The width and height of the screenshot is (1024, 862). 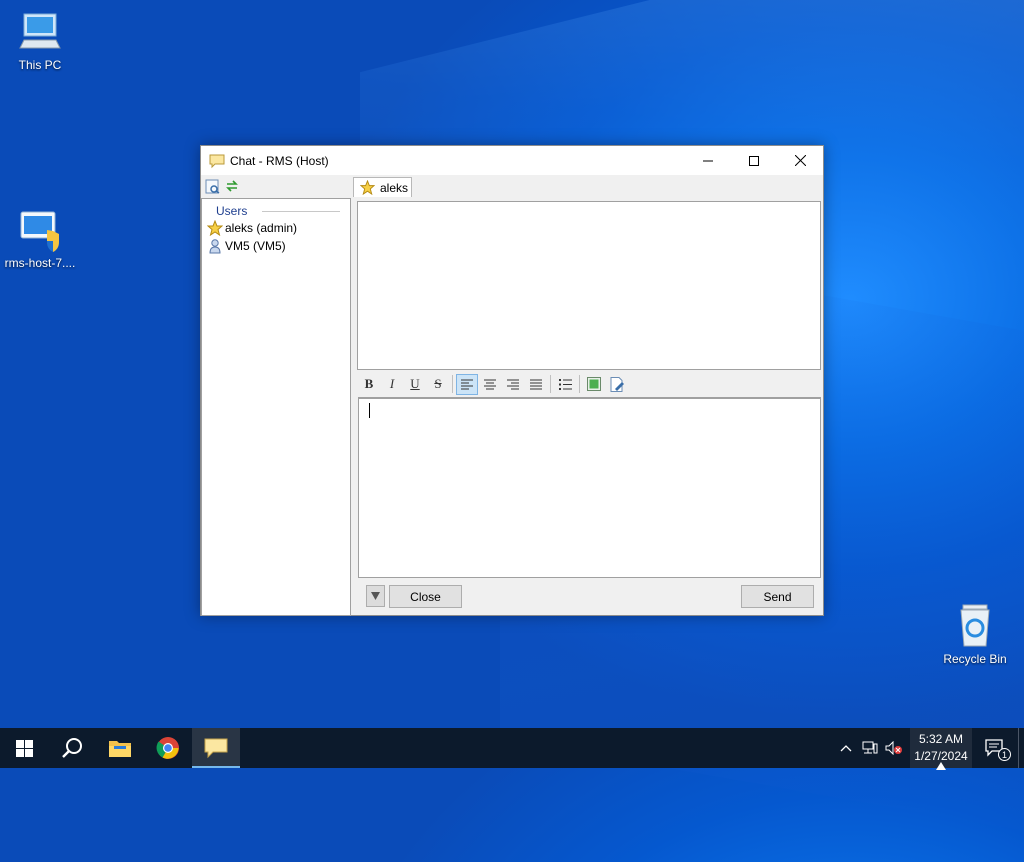 What do you see at coordinates (217, 161) in the screenshot?
I see `chat-bubble-icon` at bounding box center [217, 161].